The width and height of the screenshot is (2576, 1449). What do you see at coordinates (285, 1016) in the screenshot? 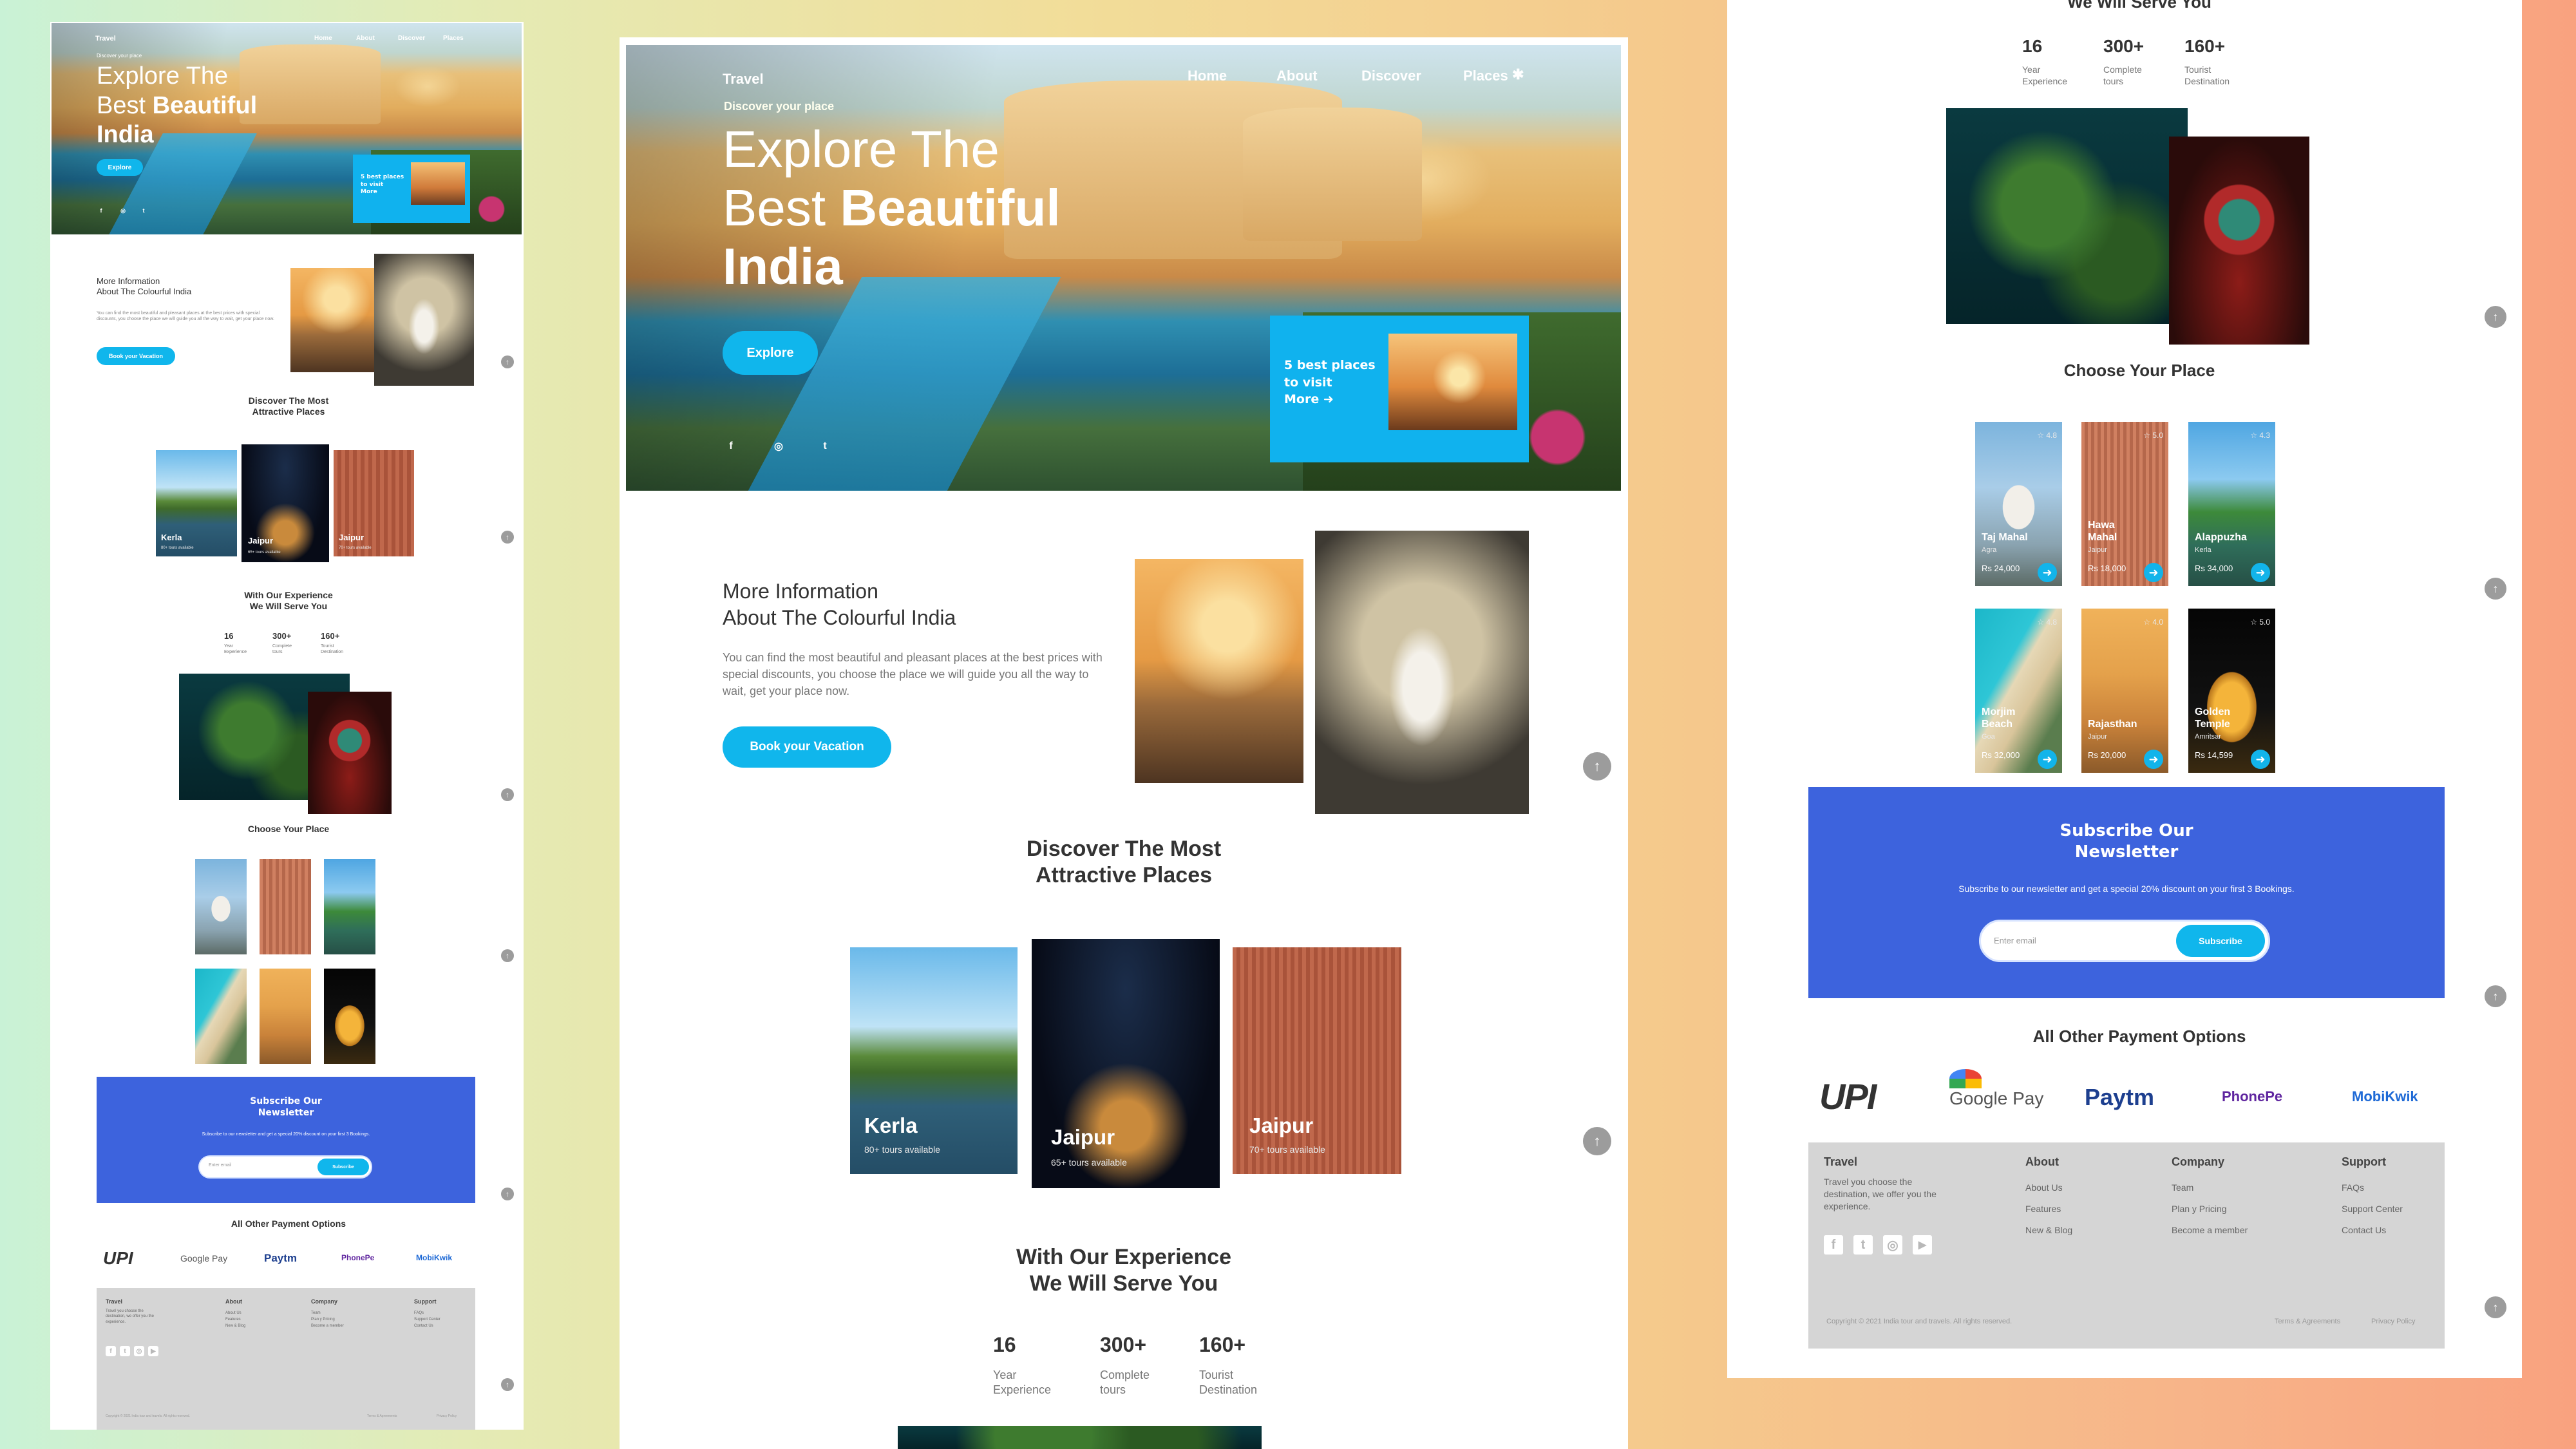
I see `choose-card-rajasthan` at bounding box center [285, 1016].